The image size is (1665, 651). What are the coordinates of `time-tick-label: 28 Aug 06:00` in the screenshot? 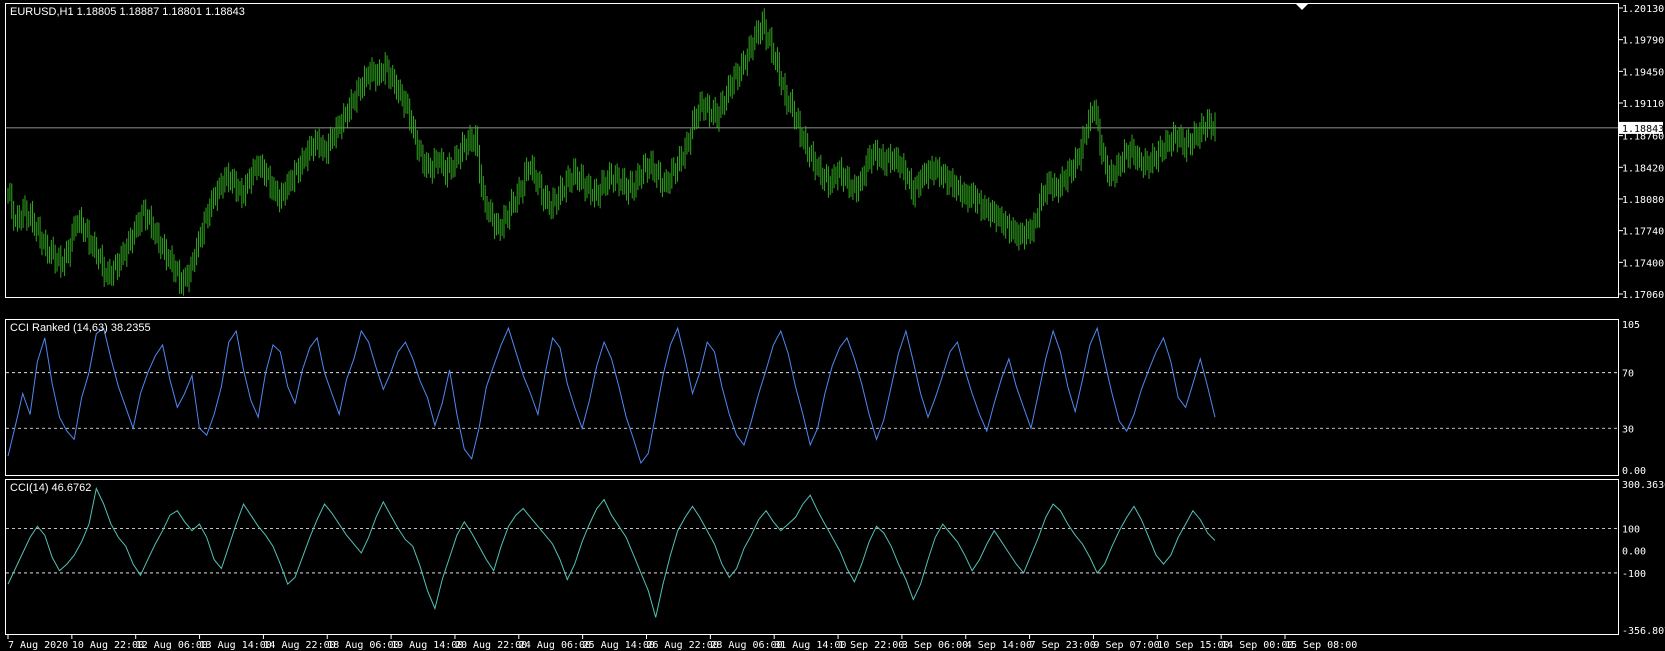 It's located at (746, 645).